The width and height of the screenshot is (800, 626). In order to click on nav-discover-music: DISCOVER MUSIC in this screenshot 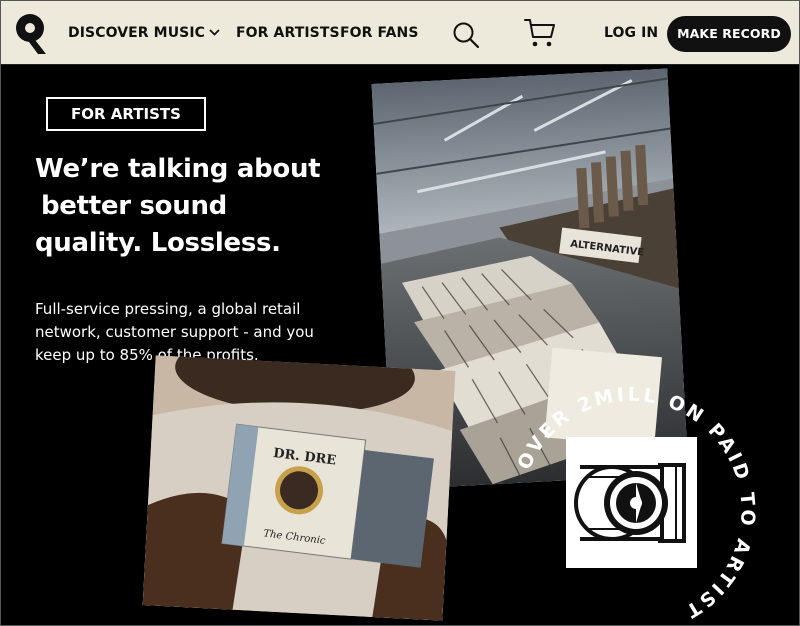, I will do `click(144, 33)`.